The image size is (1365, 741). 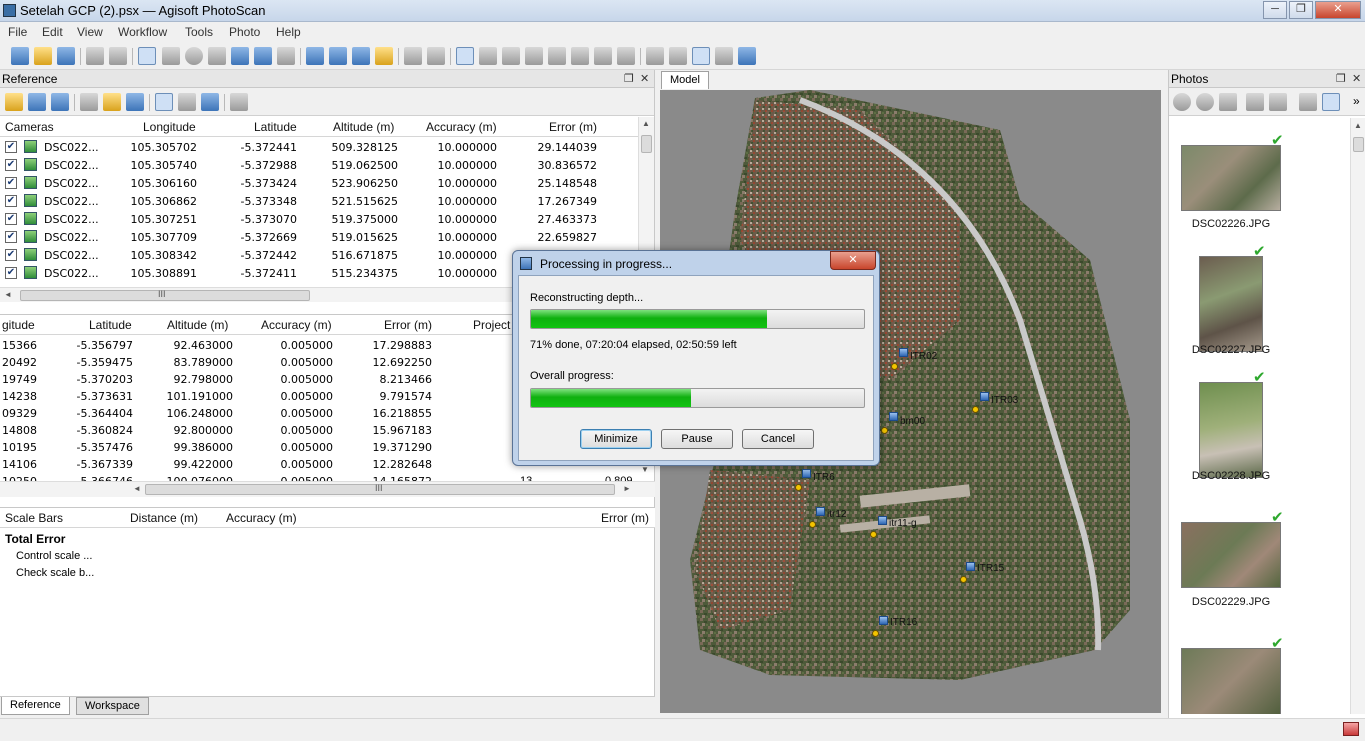 I want to click on clear-icon, so click(x=60, y=102).